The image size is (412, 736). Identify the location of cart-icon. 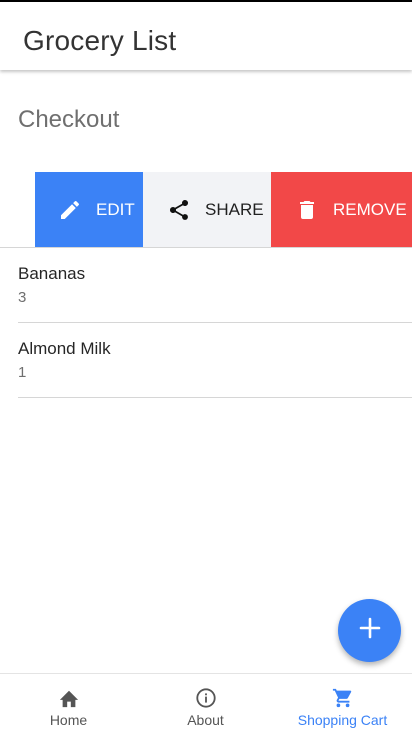
(343, 698).